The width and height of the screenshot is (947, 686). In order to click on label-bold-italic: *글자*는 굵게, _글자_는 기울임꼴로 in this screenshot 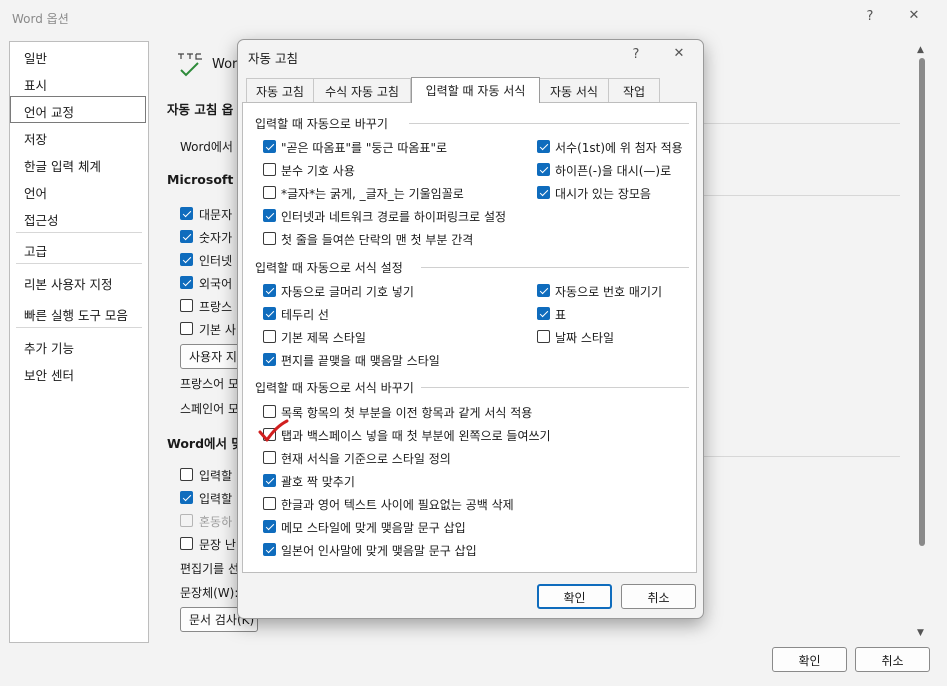, I will do `click(372, 194)`.